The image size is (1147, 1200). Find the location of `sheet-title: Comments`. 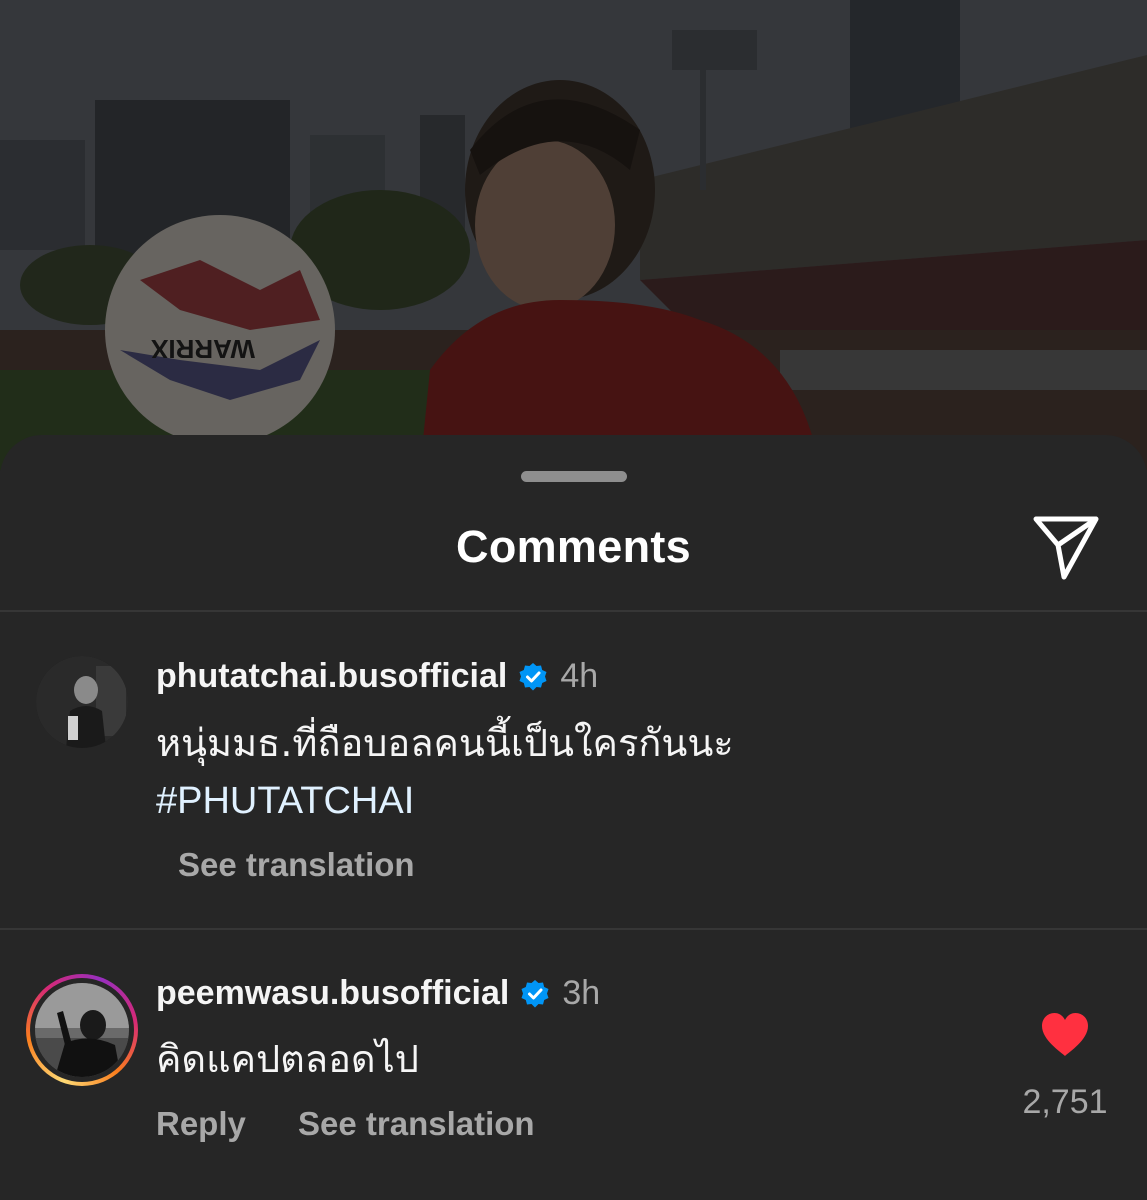

sheet-title: Comments is located at coordinates (573, 546).